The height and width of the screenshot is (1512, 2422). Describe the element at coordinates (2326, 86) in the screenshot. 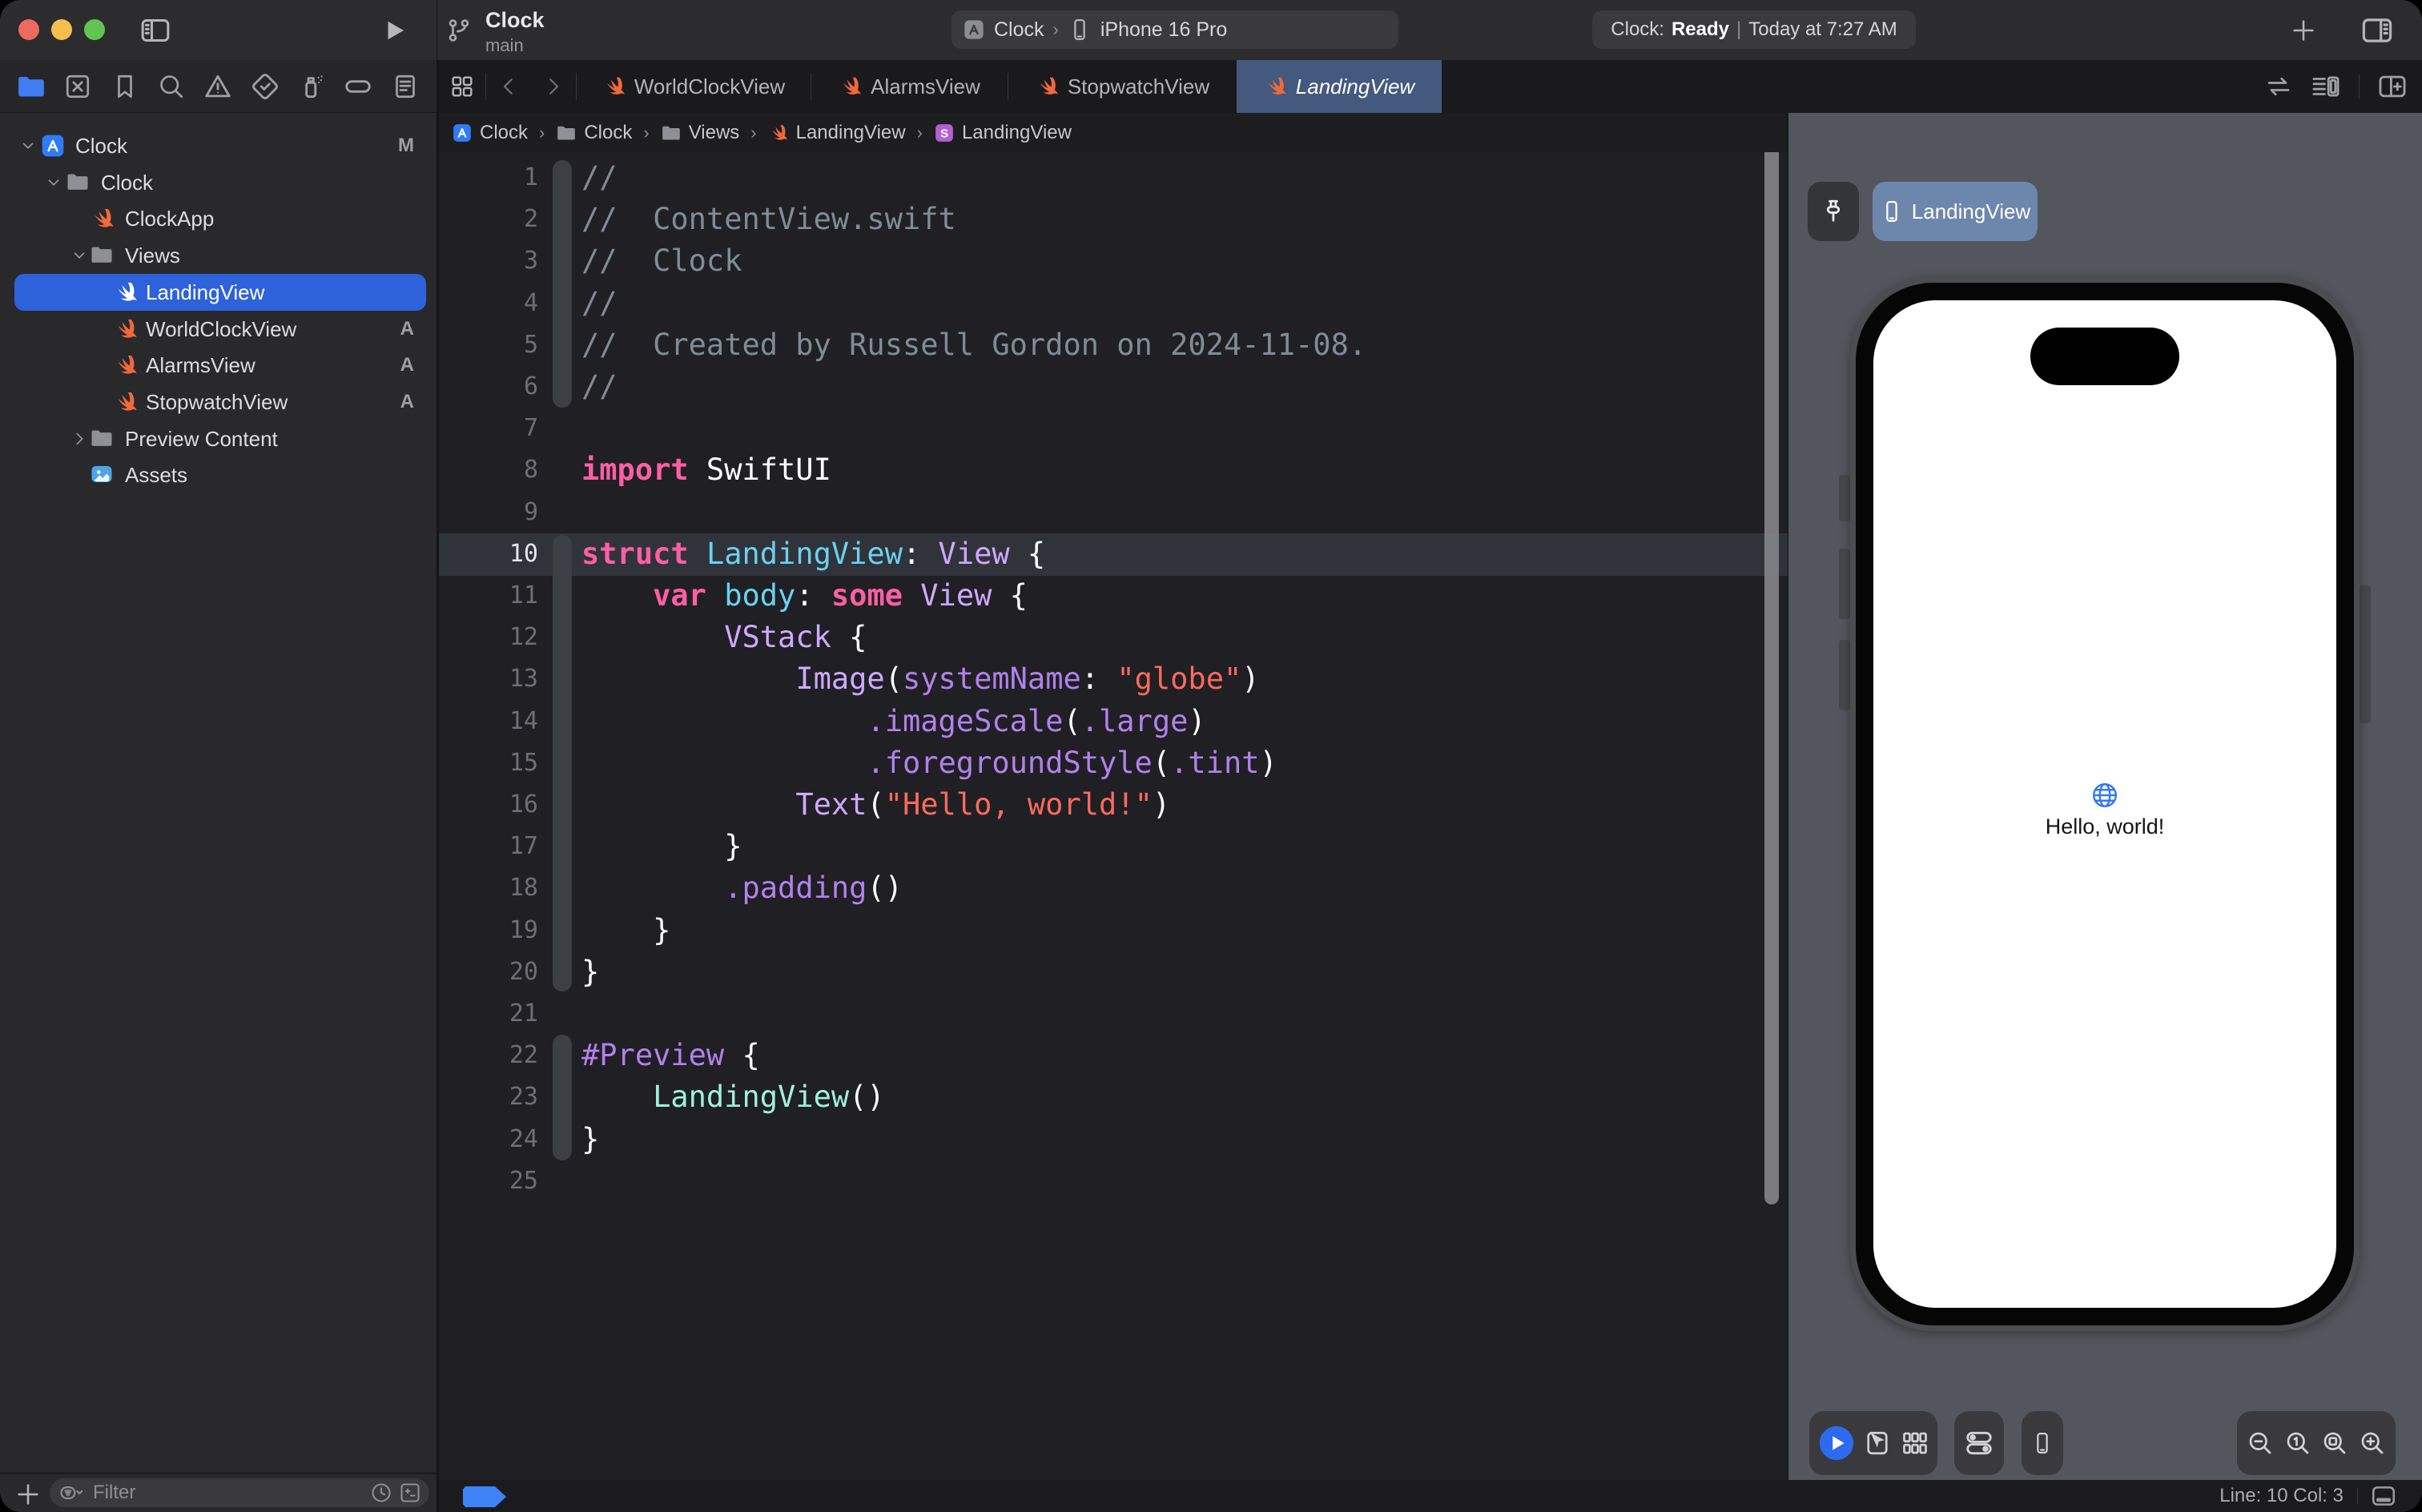

I see `adjust-editor-options-icon` at that location.